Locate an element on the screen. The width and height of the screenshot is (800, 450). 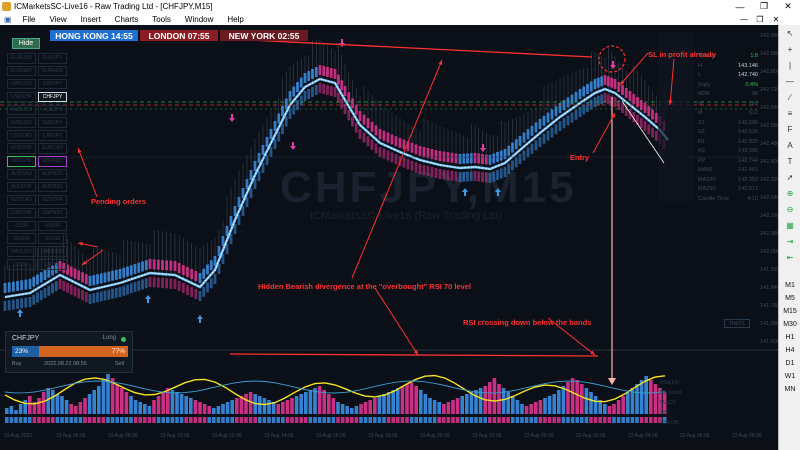
pair-button: EURUSD is located at coordinates (21, 58).